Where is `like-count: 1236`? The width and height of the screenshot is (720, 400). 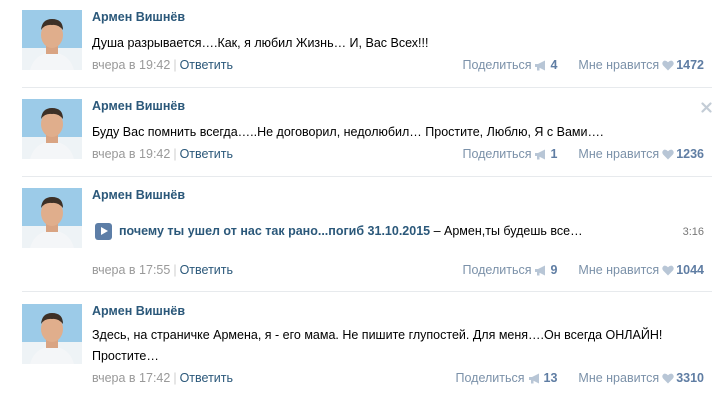
like-count: 1236 is located at coordinates (690, 154).